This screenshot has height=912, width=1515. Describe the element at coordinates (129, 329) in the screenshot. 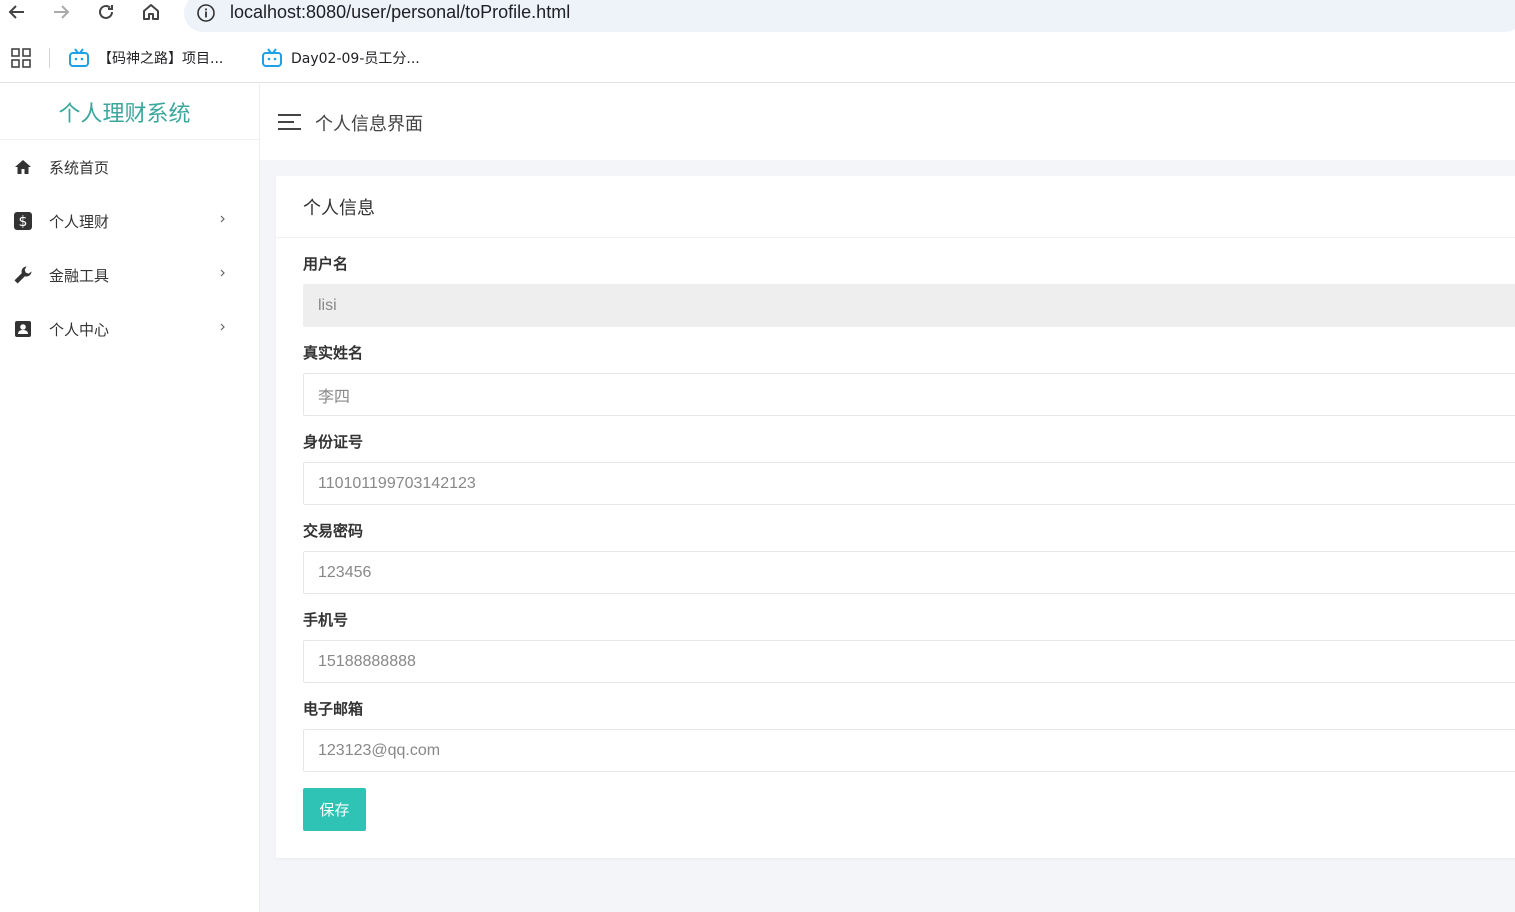

I see `sidebar-item-personal-center: 个人中心` at that location.